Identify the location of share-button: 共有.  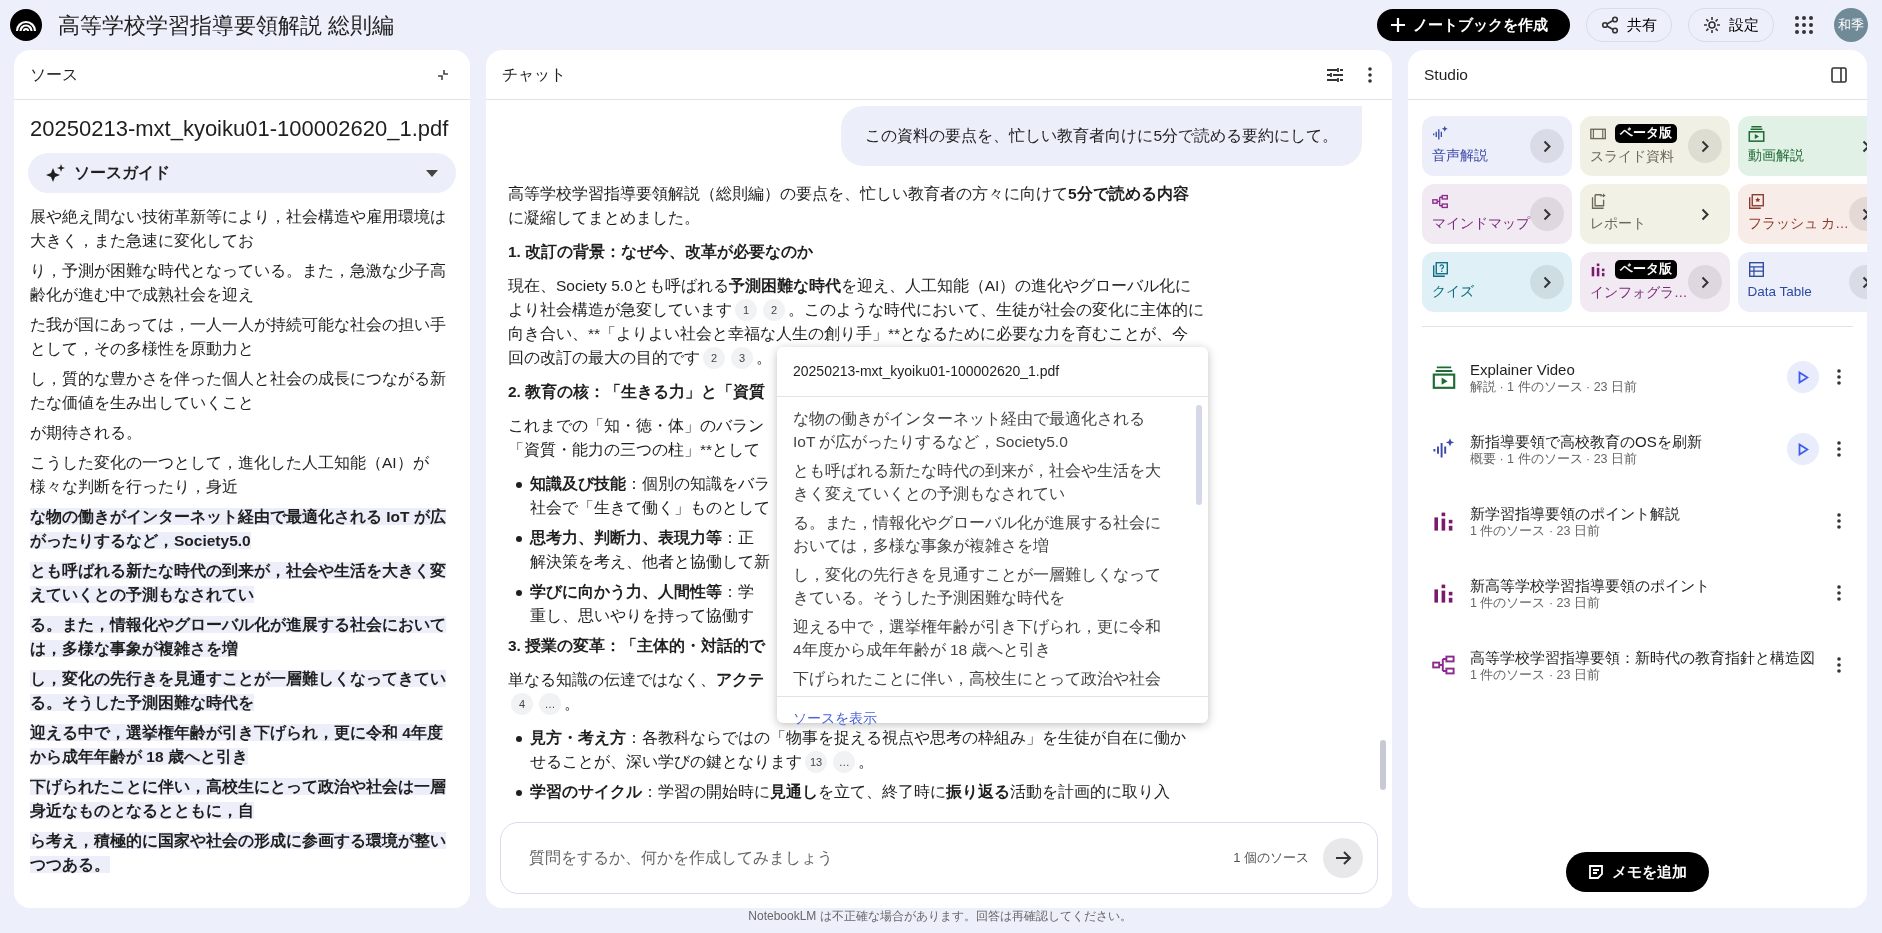
(1629, 25).